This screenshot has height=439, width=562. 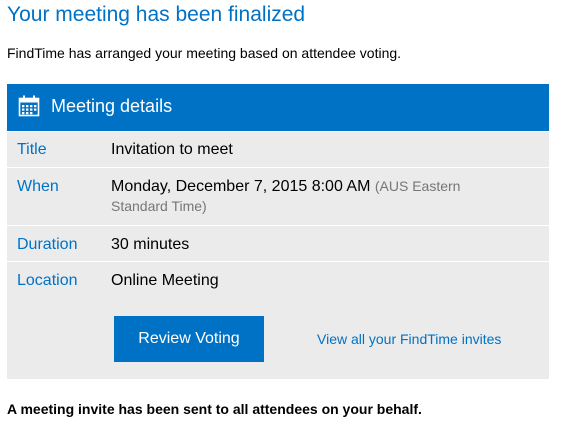 What do you see at coordinates (278, 279) in the screenshot?
I see `detail-row-location: Location Online Meeting` at bounding box center [278, 279].